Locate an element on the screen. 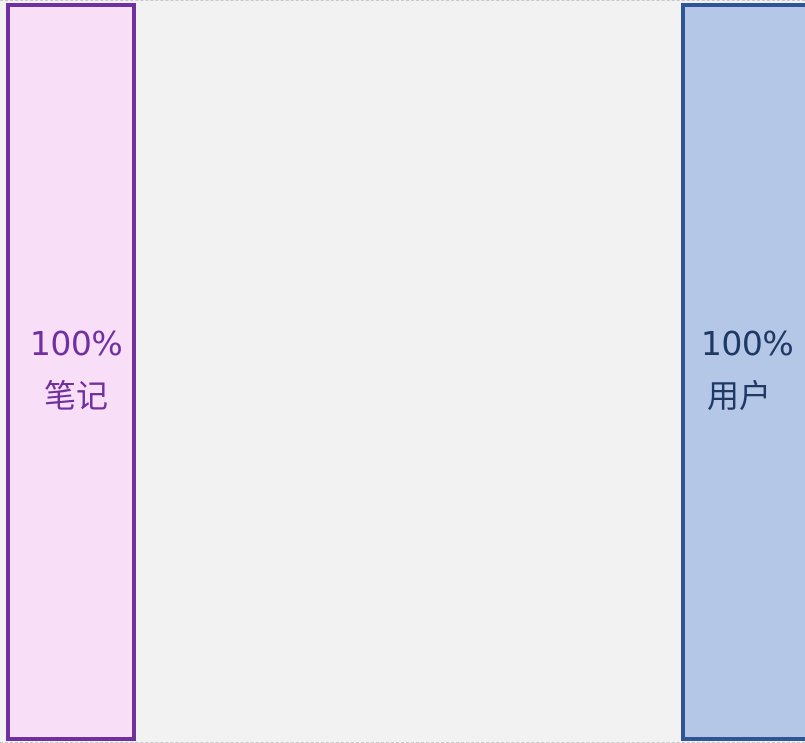 The height and width of the screenshot is (743, 805). notes-label: 笔记 is located at coordinates (75, 396).